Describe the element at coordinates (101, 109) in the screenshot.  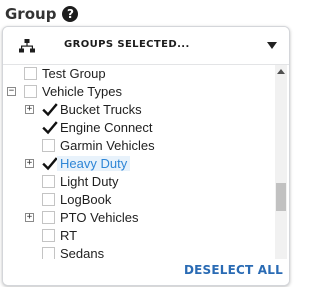
I see `group-label: Bucket Trucks` at that location.